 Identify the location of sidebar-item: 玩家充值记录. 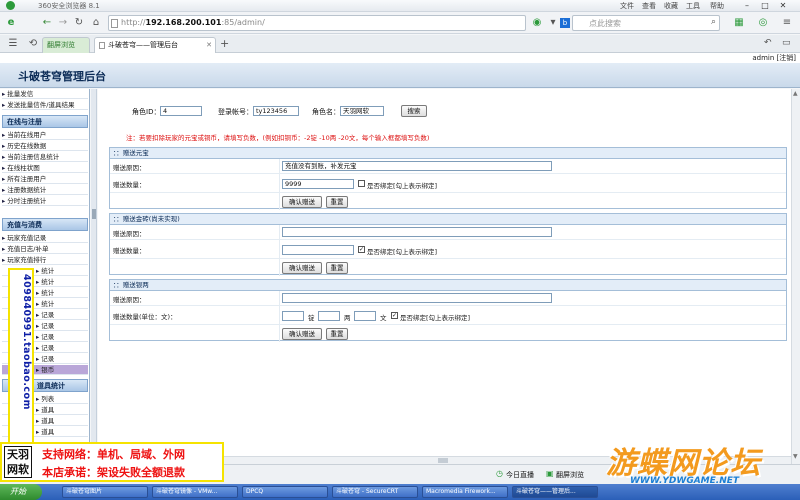
(45, 238).